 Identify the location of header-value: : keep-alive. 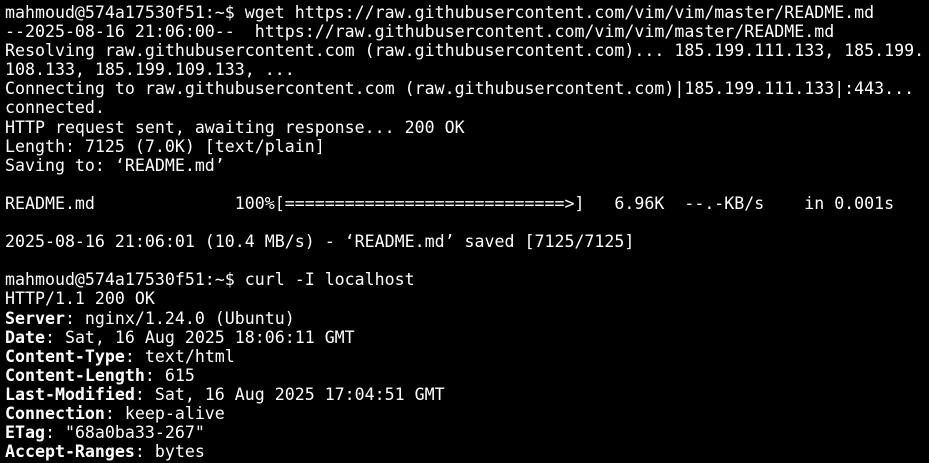
(164, 413).